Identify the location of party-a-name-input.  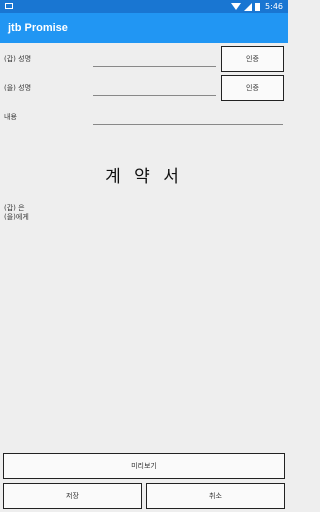
(154, 66).